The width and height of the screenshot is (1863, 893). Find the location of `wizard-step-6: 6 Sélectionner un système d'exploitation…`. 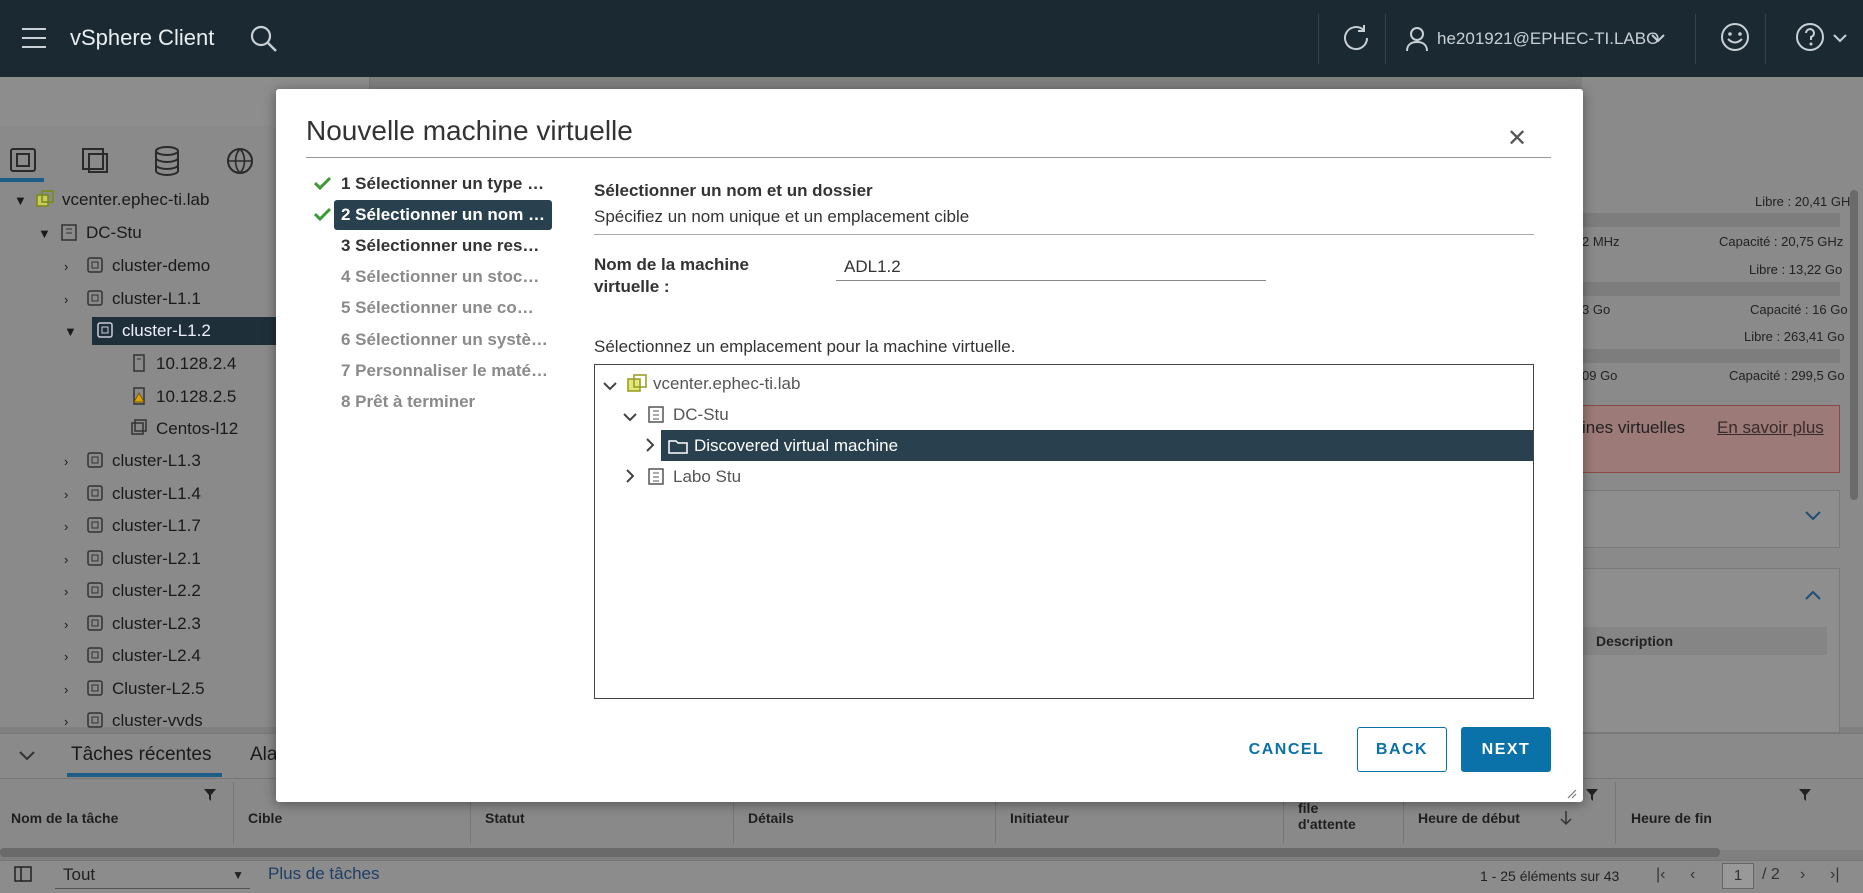

wizard-step-6: 6 Sélectionner un système d'exploitation… is located at coordinates (446, 339).